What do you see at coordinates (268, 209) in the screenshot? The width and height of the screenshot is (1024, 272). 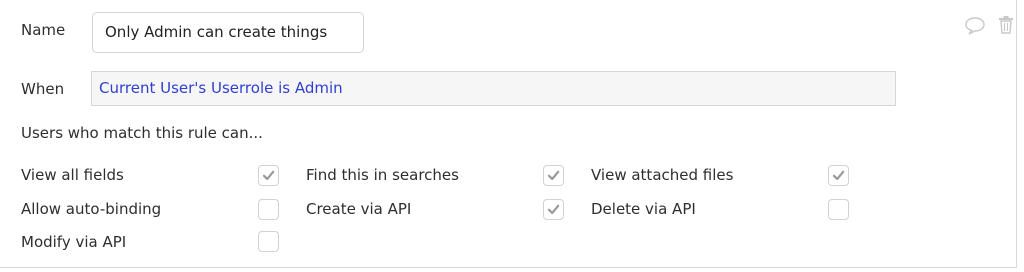 I see `checkbox-allow-auto-binding` at bounding box center [268, 209].